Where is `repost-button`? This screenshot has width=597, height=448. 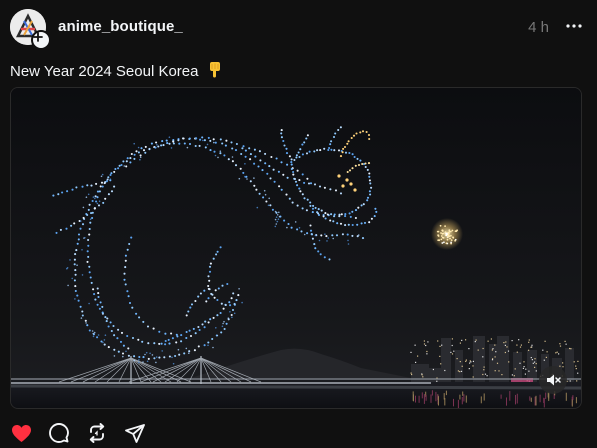 repost-button is located at coordinates (97, 433).